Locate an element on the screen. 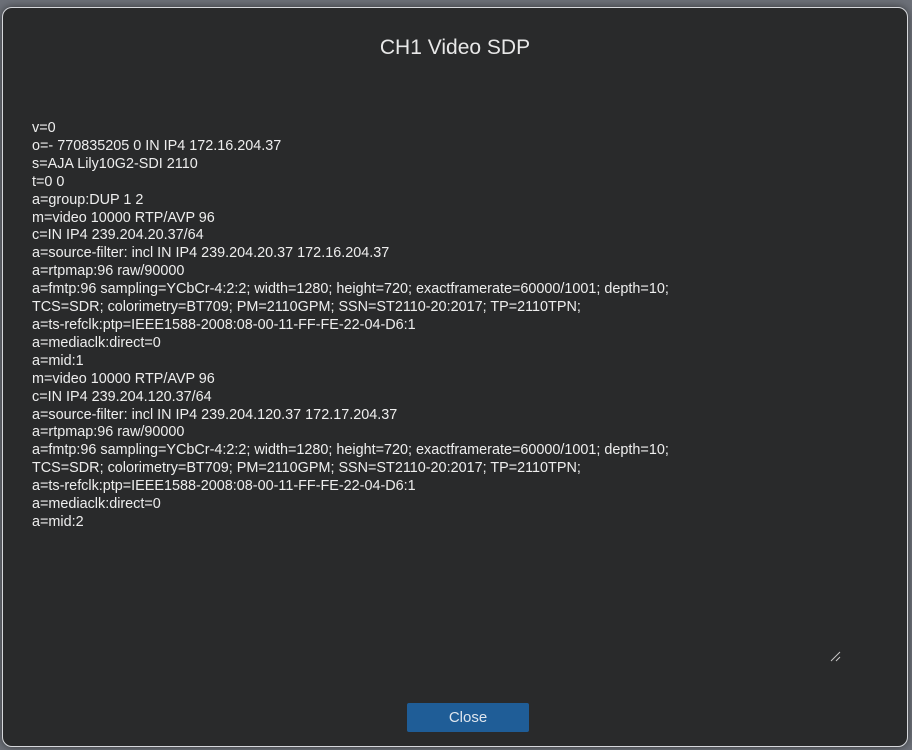 The height and width of the screenshot is (750, 912). resize-grip-icon is located at coordinates (835, 656).